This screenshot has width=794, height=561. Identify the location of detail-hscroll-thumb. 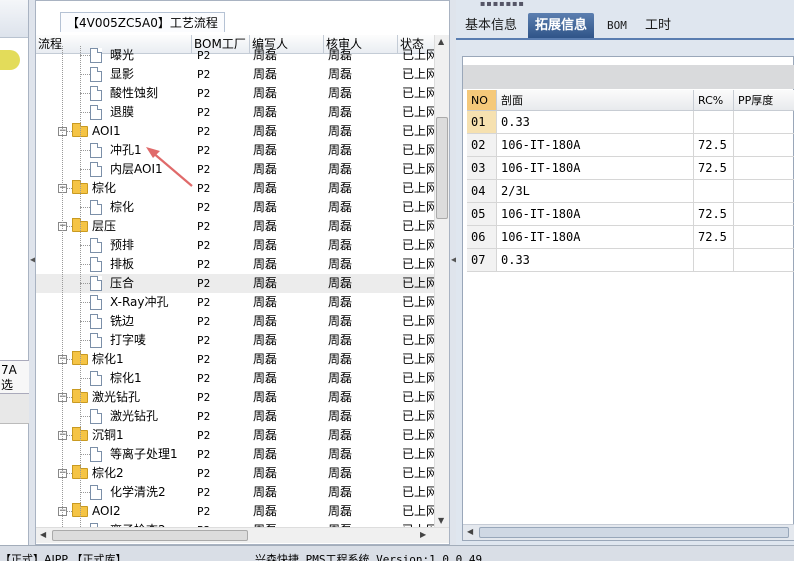
(634, 532).